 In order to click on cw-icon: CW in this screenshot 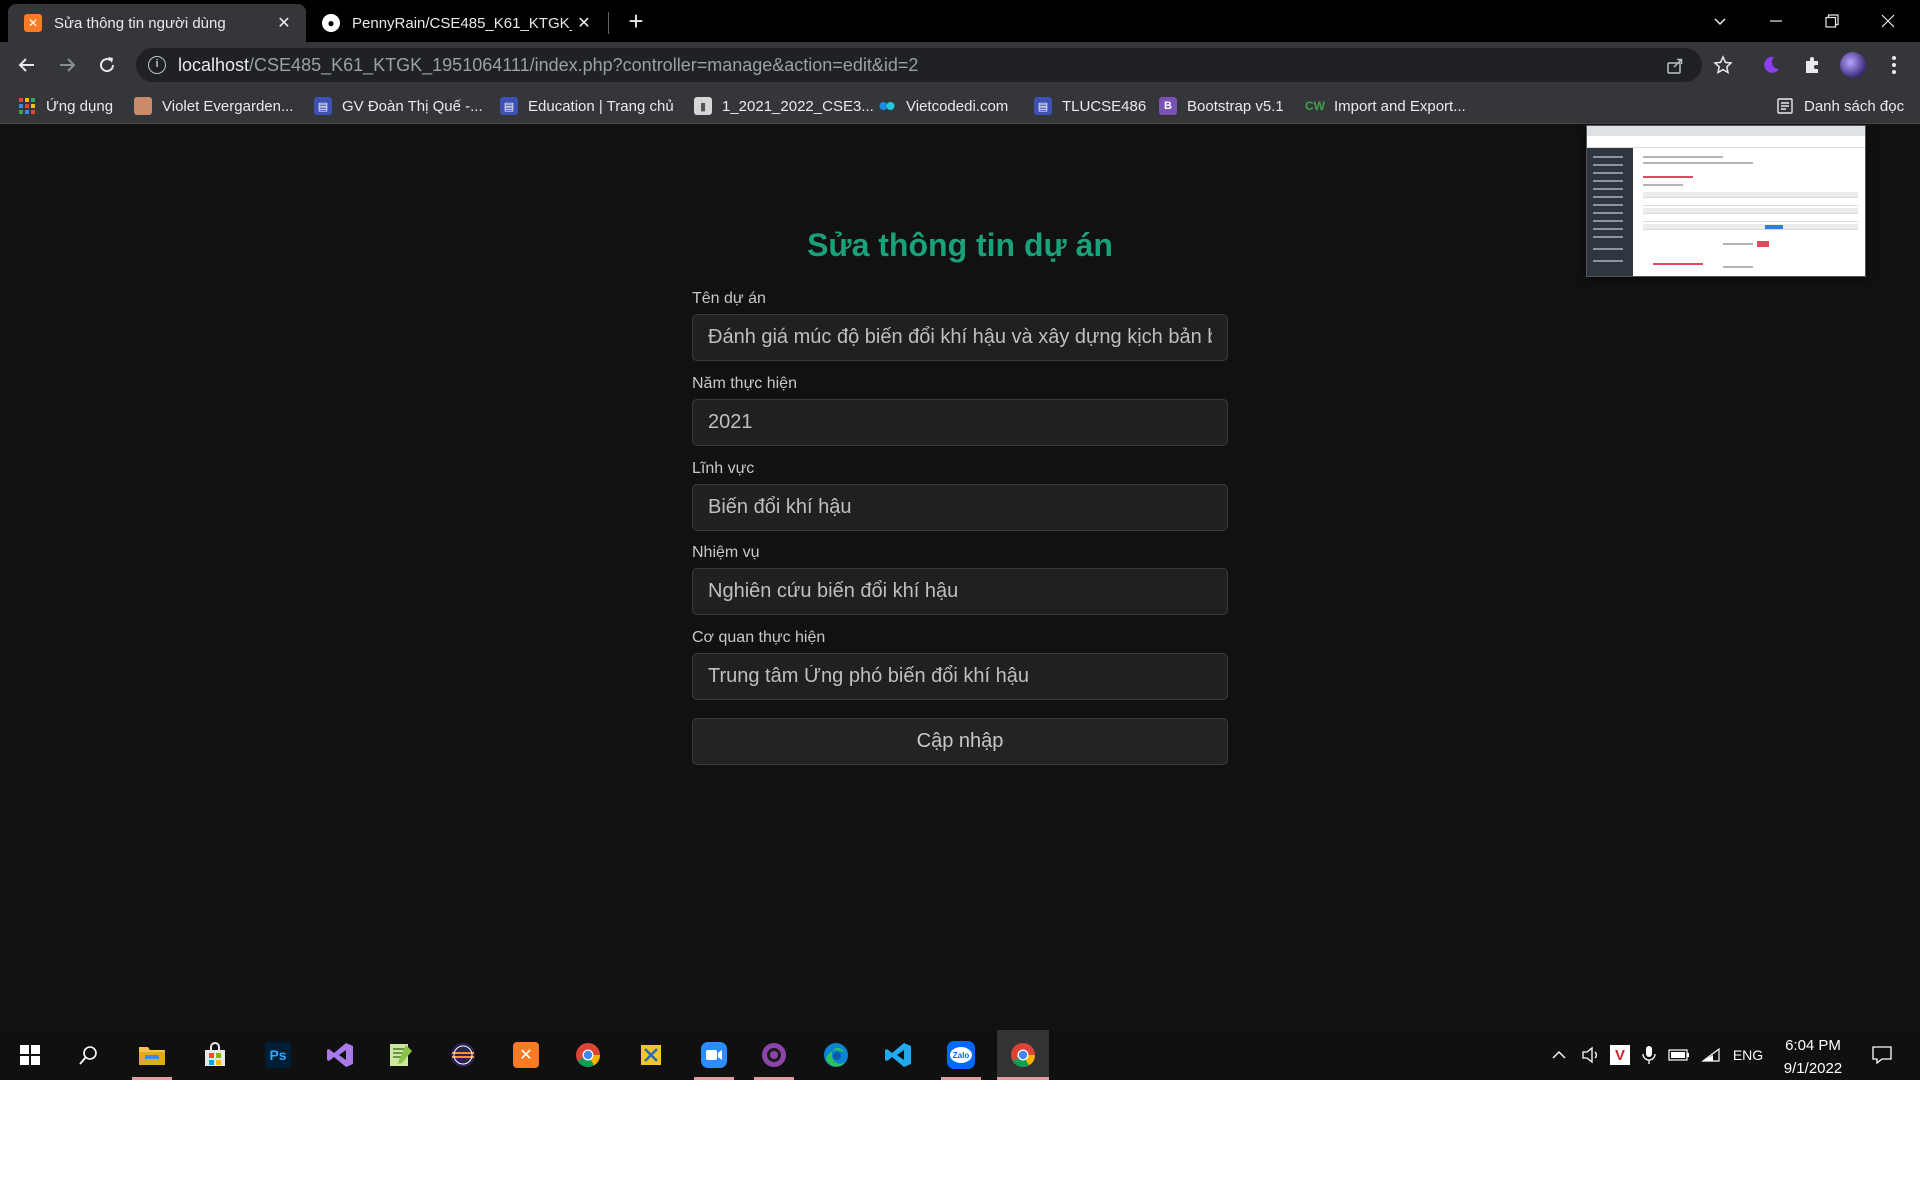, I will do `click(1315, 106)`.